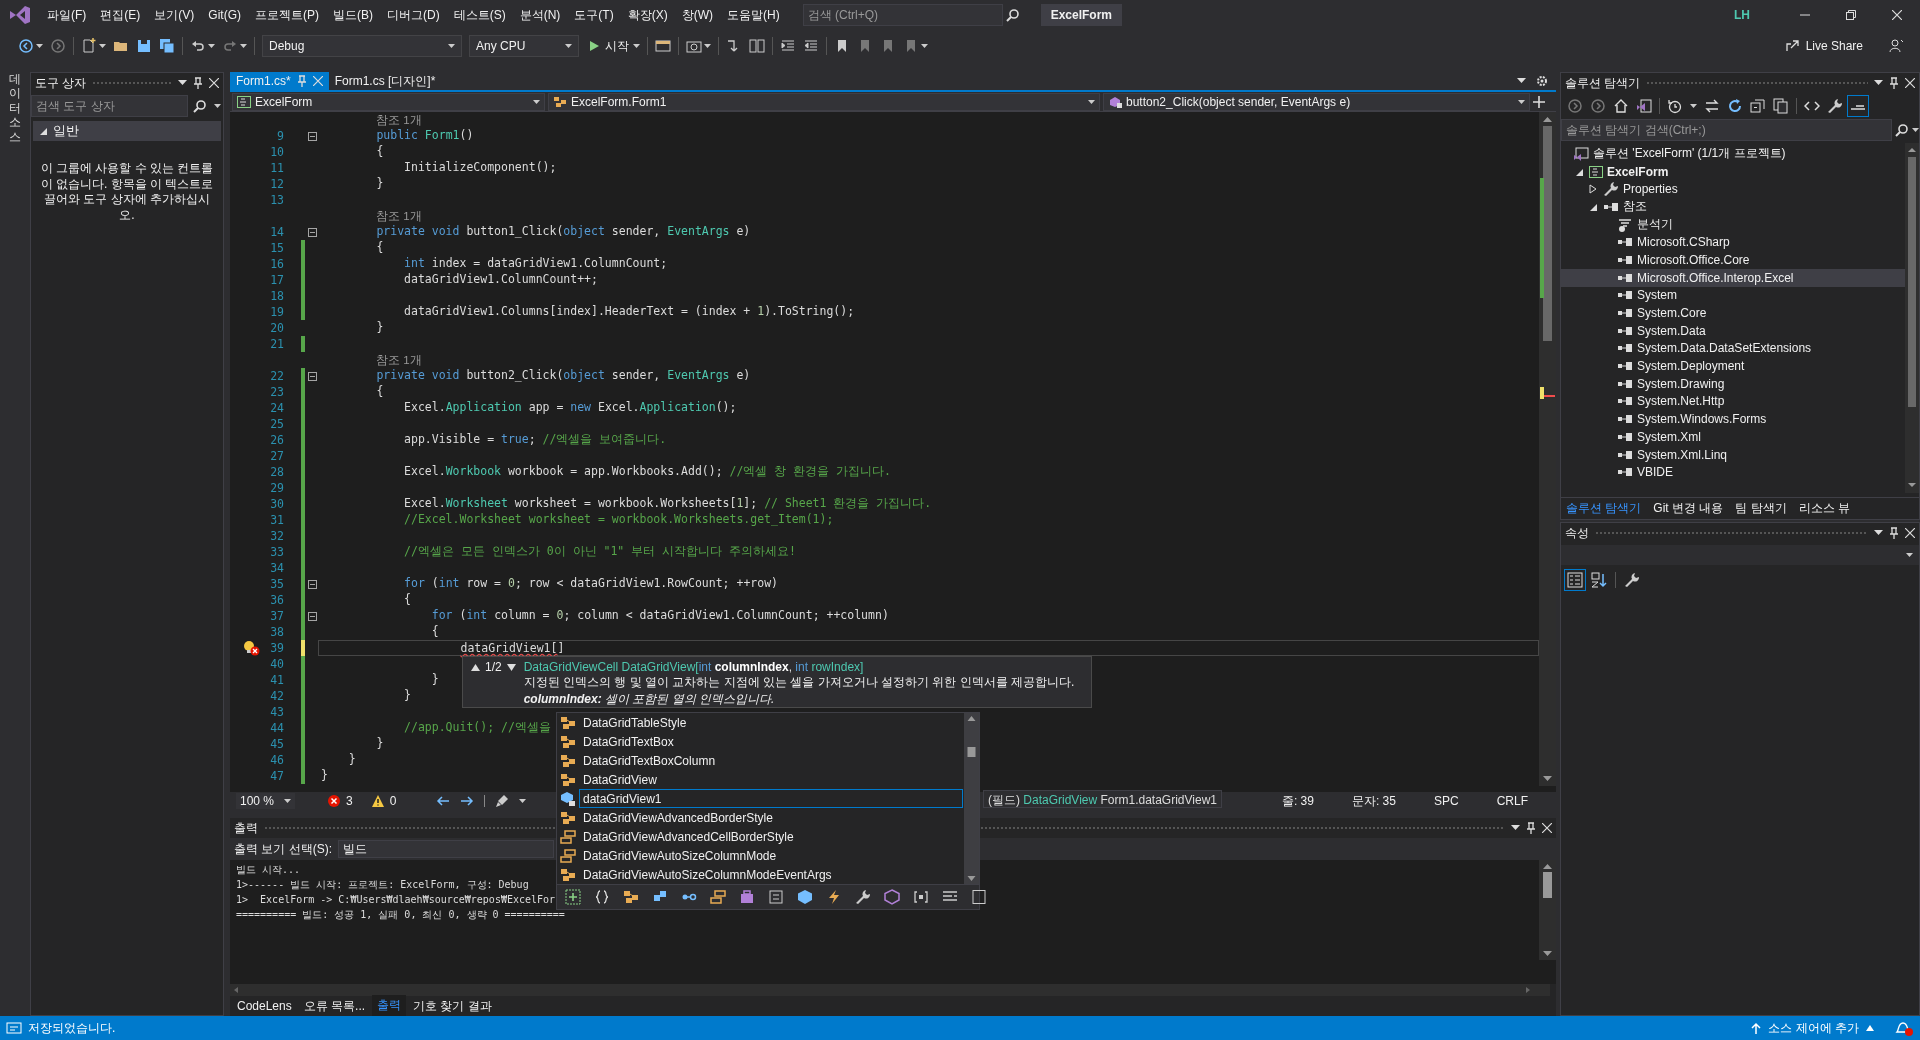 This screenshot has height=1040, width=1920. Describe the element at coordinates (511, 667) in the screenshot. I see `down-arrow-icon` at that location.